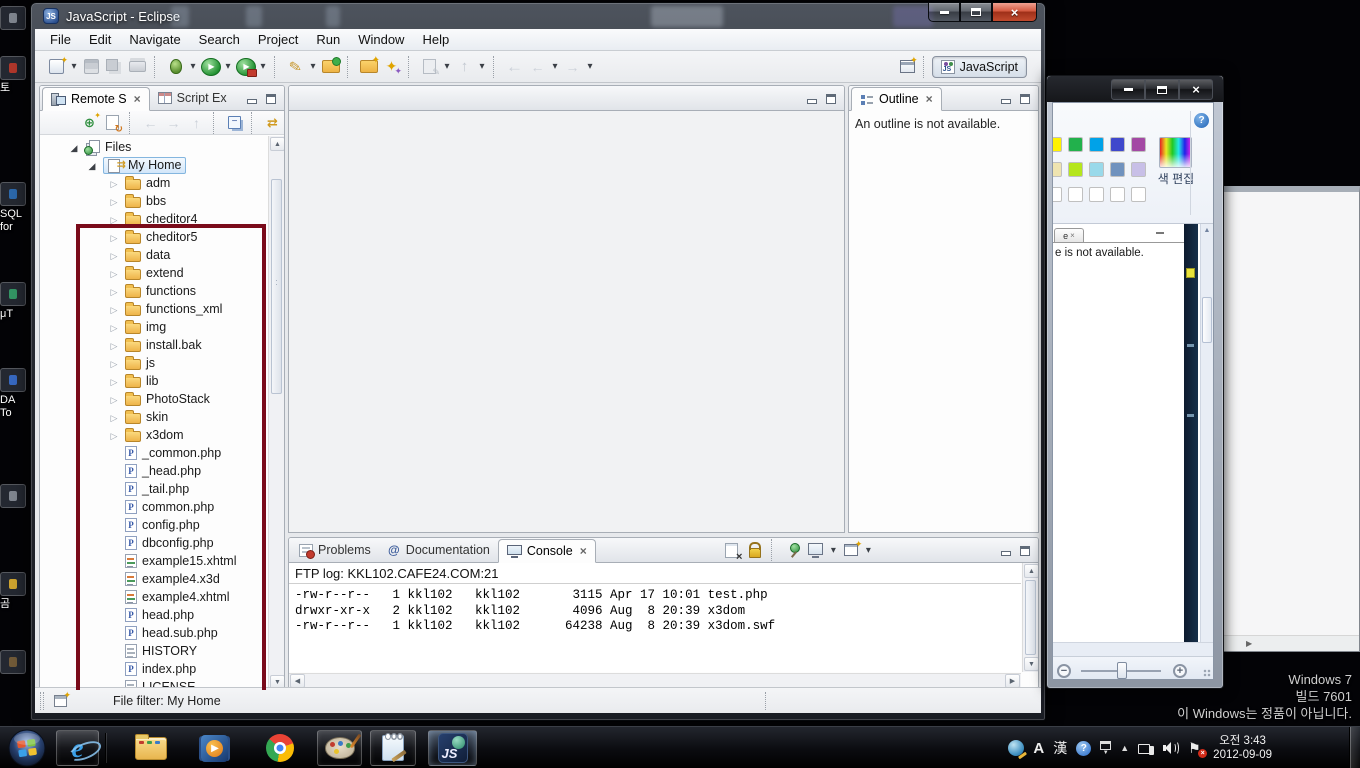 This screenshot has width=1360, height=768. What do you see at coordinates (280, 748) in the screenshot?
I see `taskbar-chrome` at bounding box center [280, 748].